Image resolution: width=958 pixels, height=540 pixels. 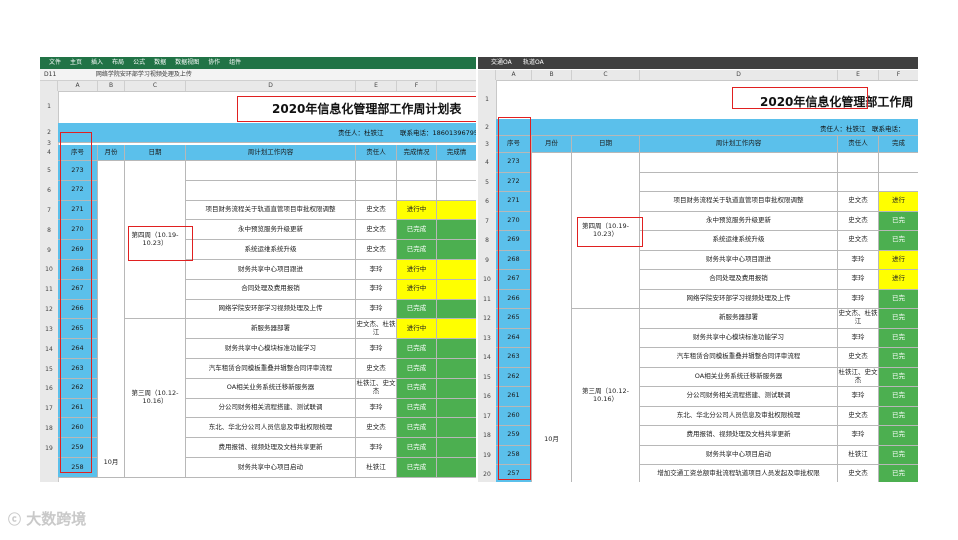 I want to click on ribbon-tab-7: 协作, so click(x=214, y=63).